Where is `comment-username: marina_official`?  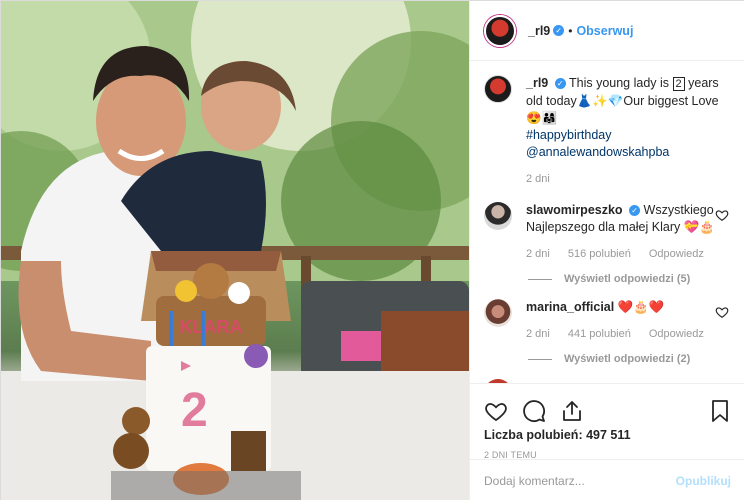 comment-username: marina_official is located at coordinates (570, 307).